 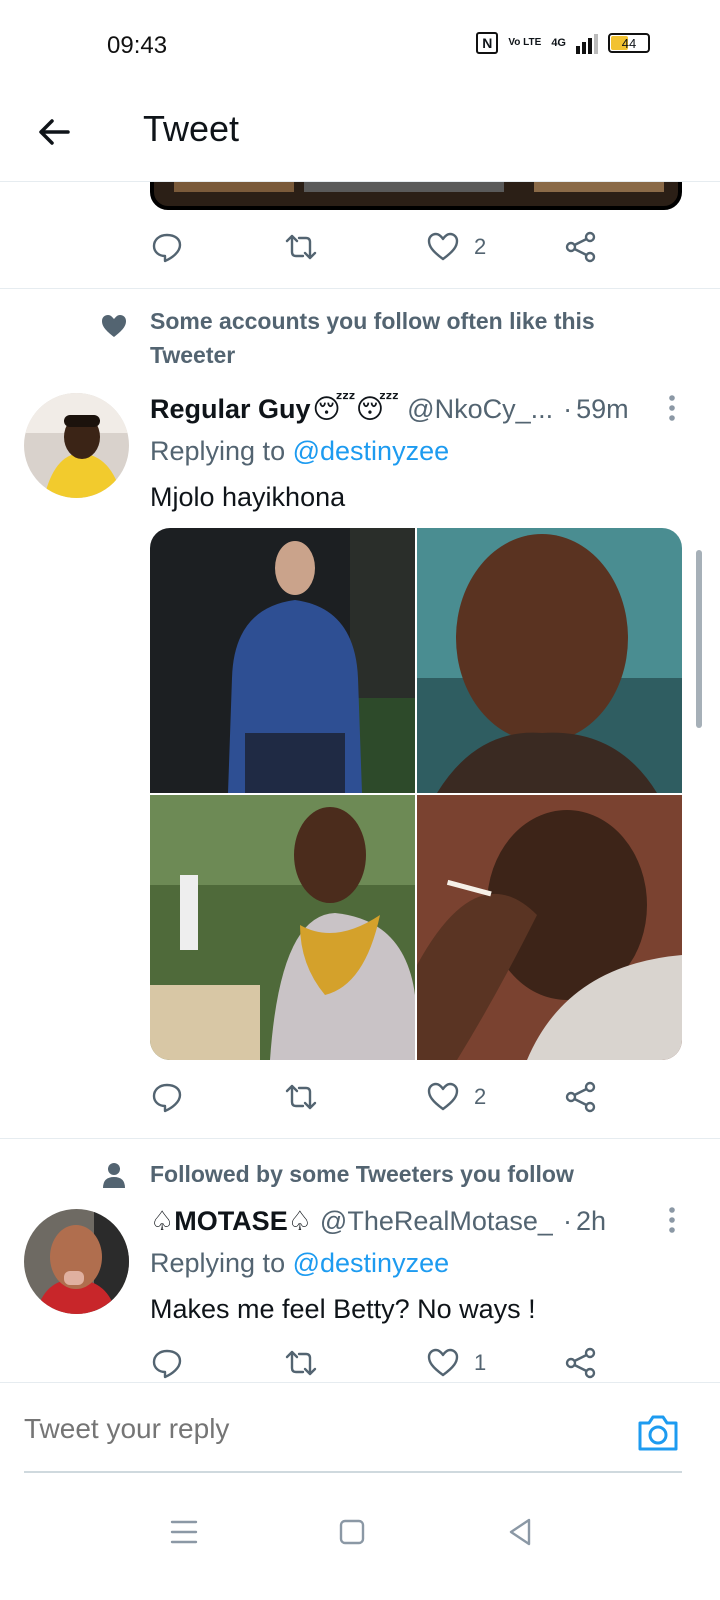 What do you see at coordinates (54, 132) in the screenshot?
I see `back-arrow-icon` at bounding box center [54, 132].